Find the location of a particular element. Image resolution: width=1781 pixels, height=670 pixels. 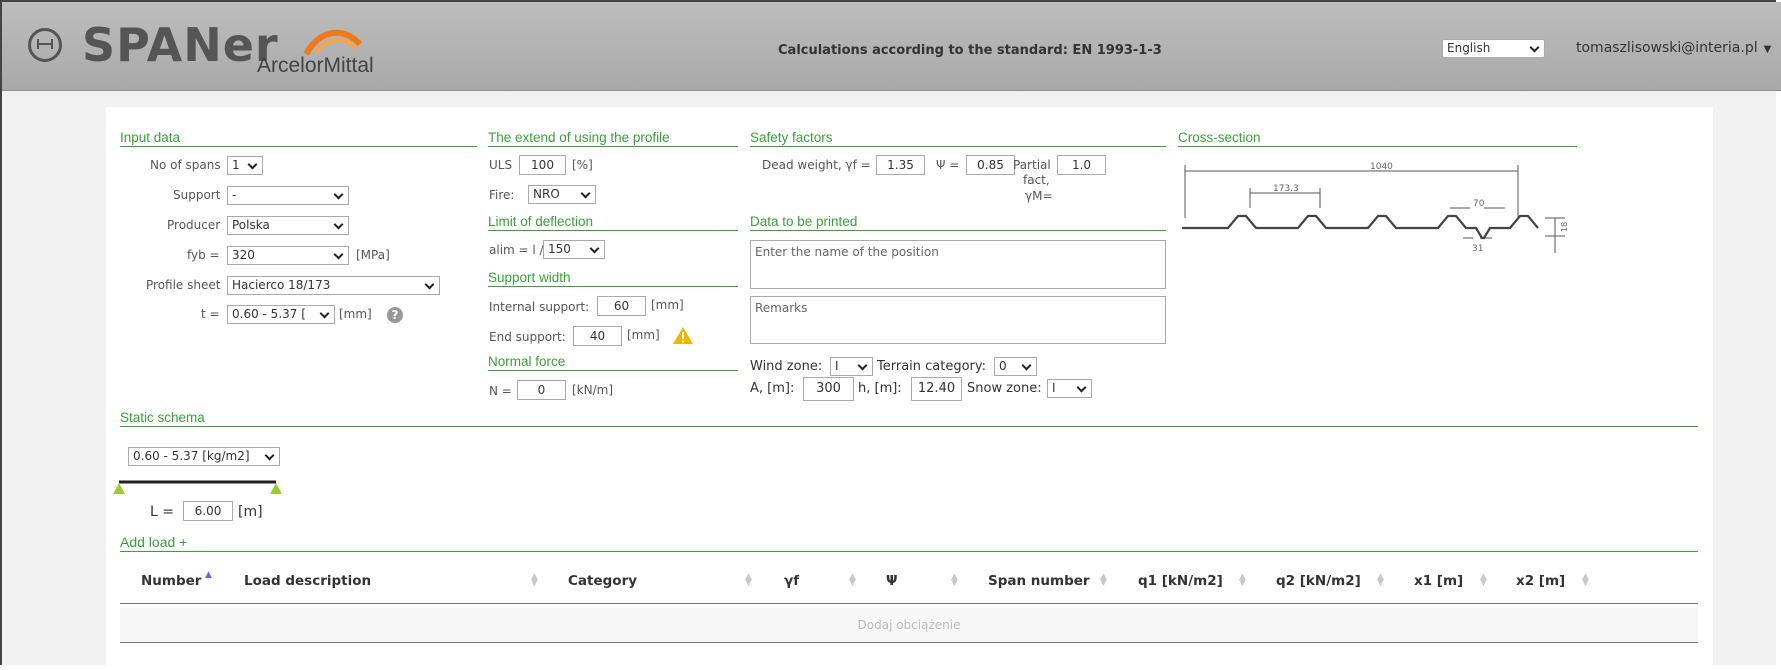

fyb-select: 320 is located at coordinates (288, 255).